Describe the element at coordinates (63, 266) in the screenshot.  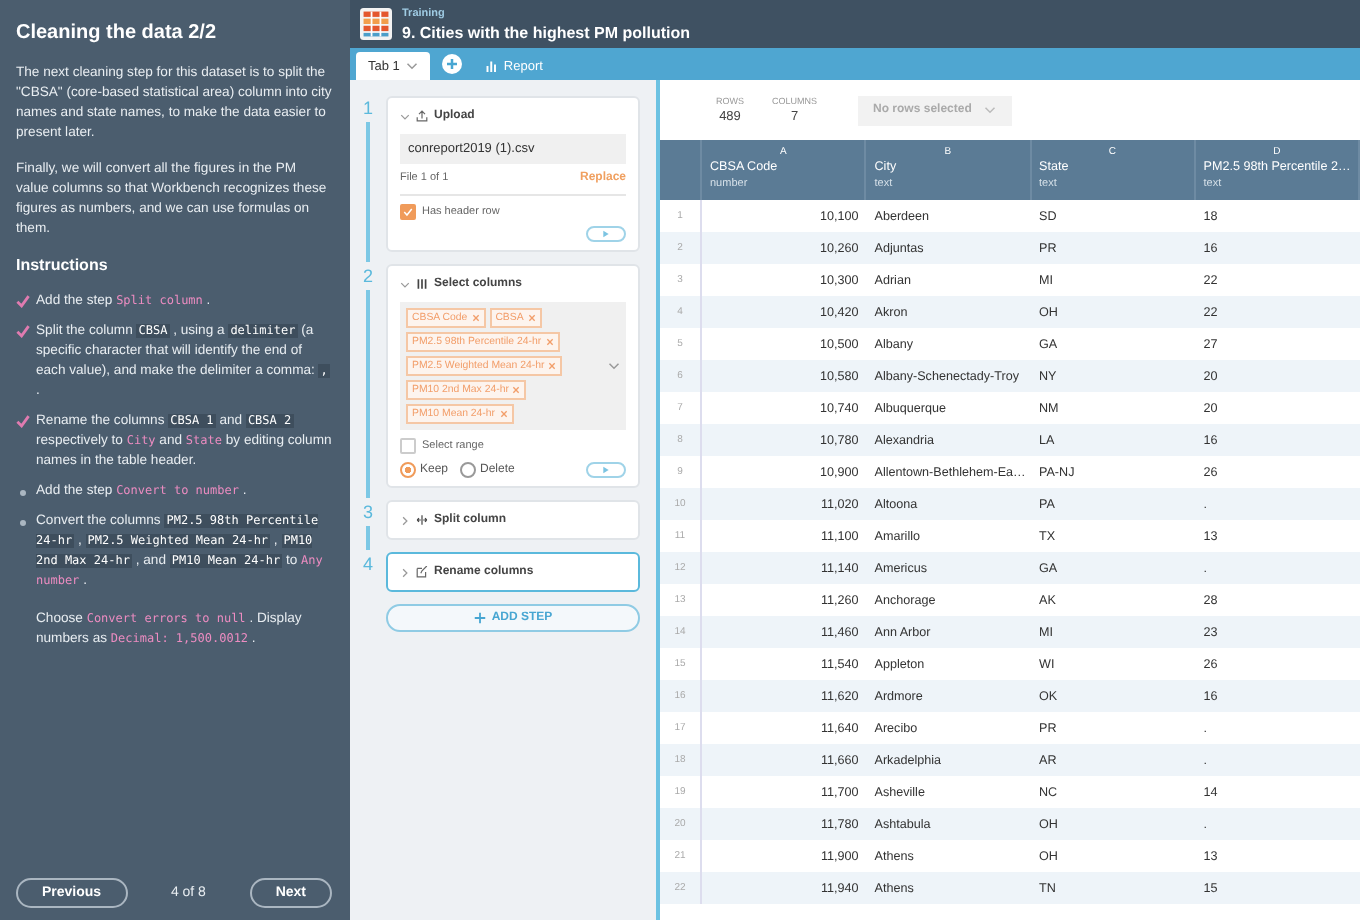
I see `instructions-heading: Instructions` at that location.